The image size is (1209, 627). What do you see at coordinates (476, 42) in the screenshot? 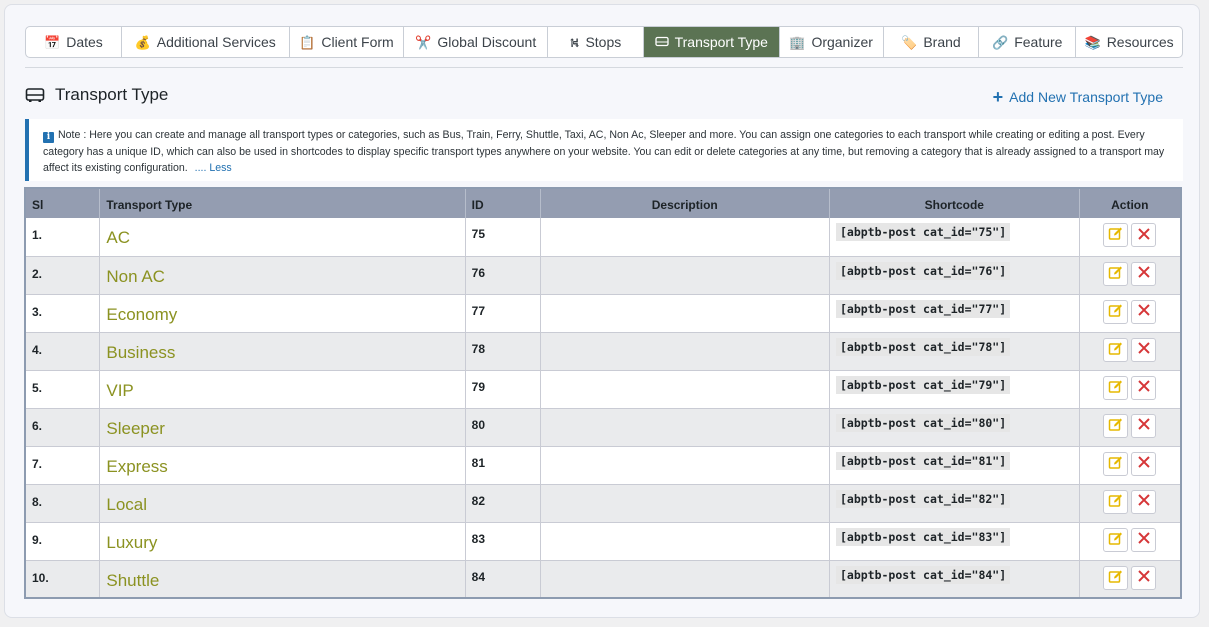
I see `tab-global-discount: ✂️ Global Discount` at bounding box center [476, 42].